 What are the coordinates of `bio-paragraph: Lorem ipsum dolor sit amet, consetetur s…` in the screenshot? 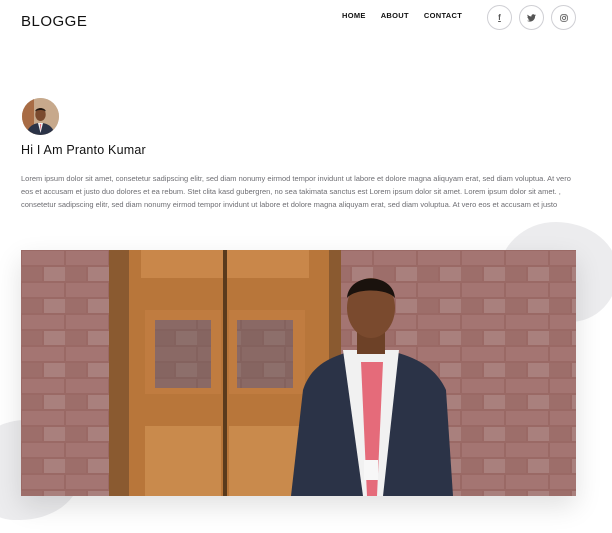 It's located at (296, 192).